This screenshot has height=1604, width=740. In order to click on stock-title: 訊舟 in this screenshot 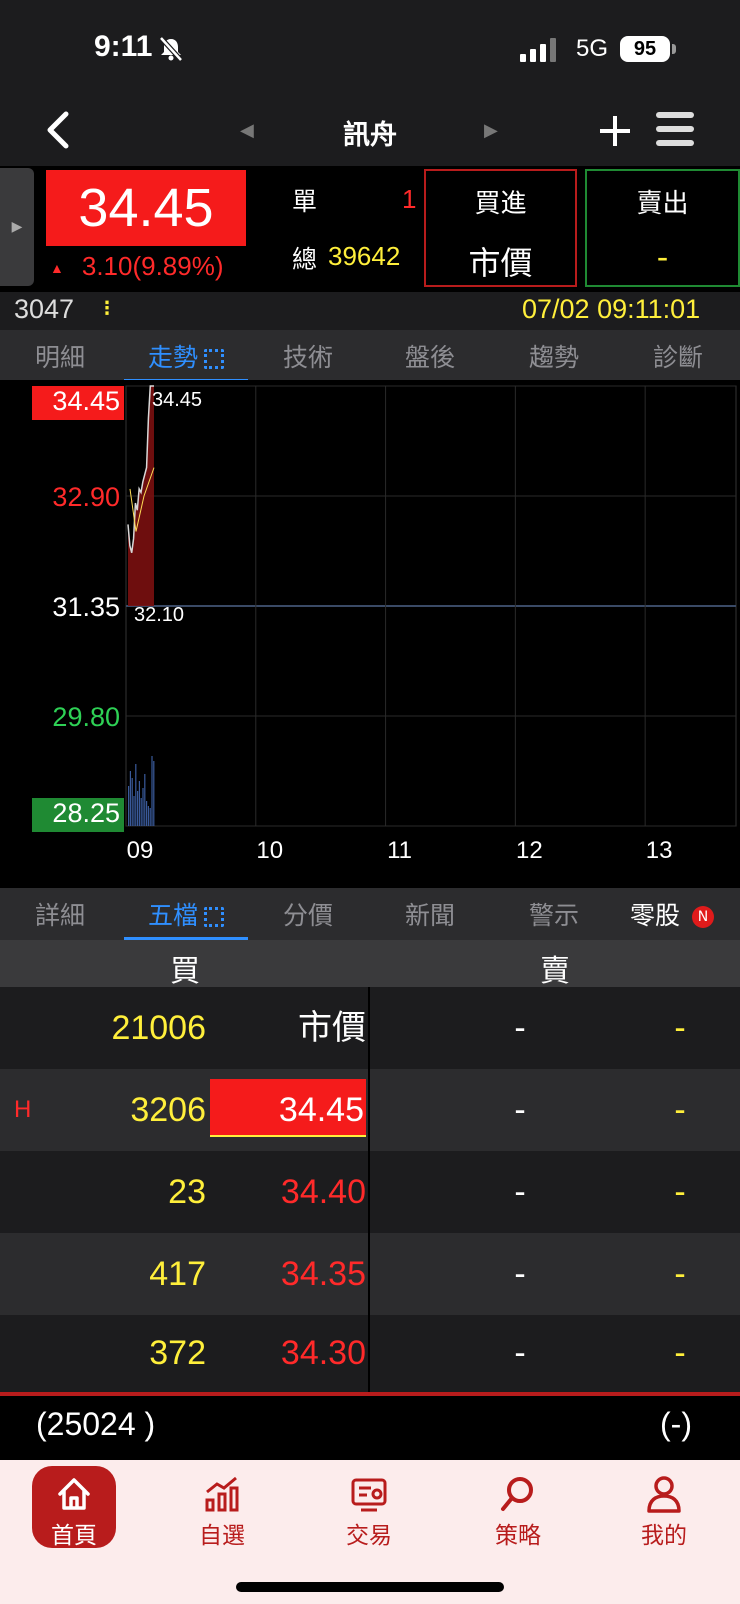, I will do `click(370, 135)`.